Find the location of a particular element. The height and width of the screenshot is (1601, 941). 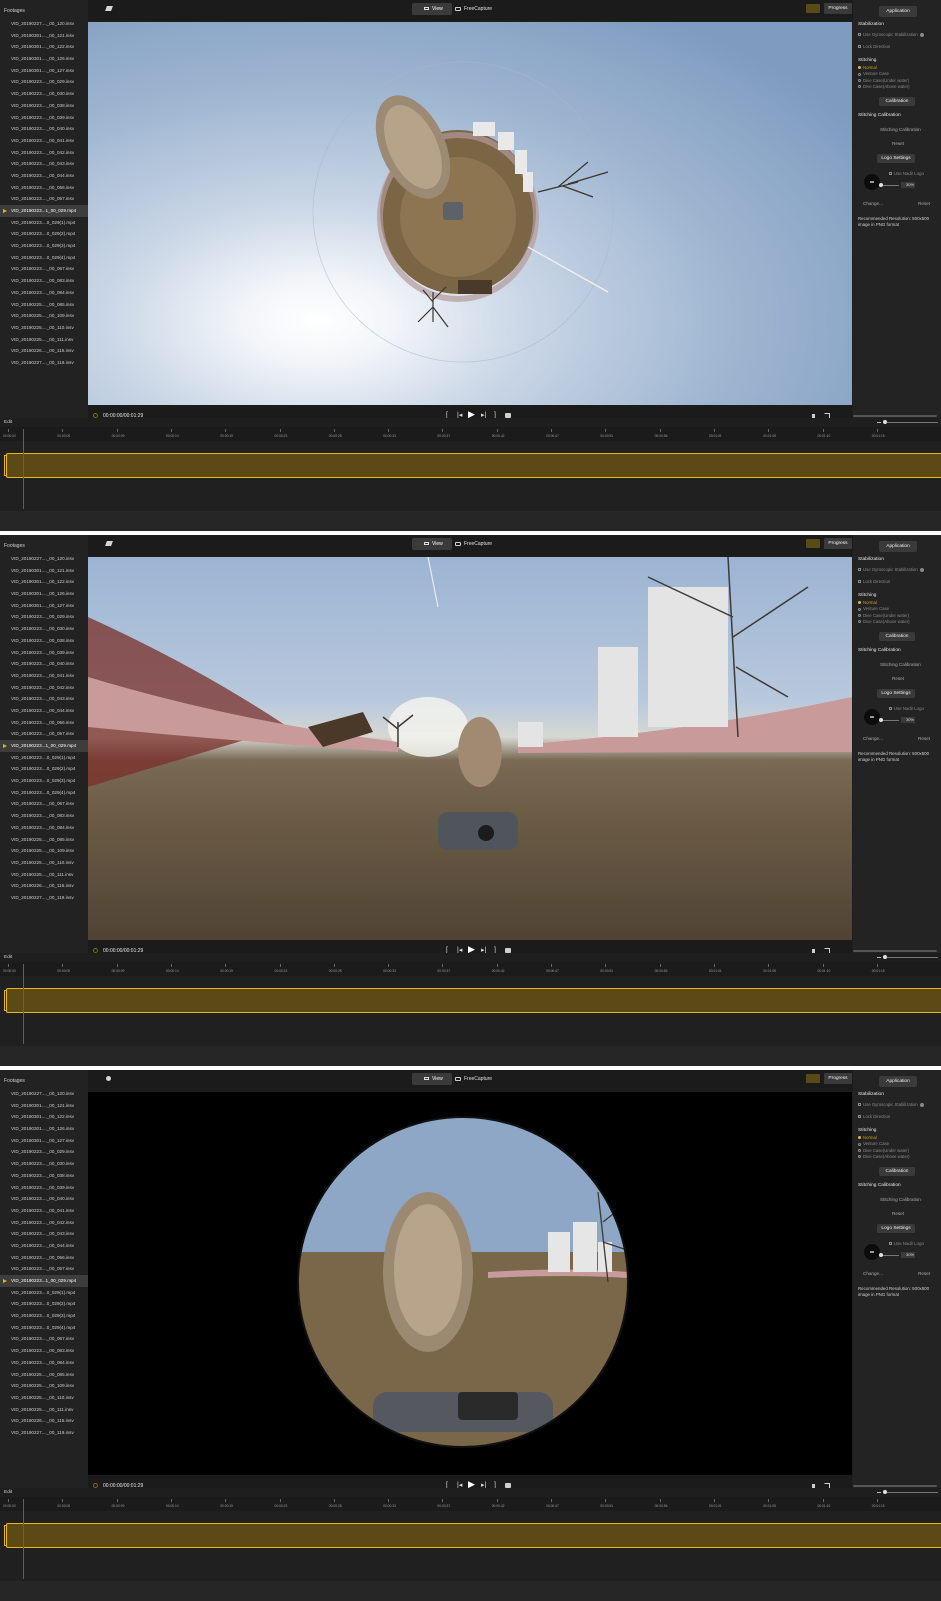

footage-item: VID_20190223...._00_030.insv is located at coordinates (44, 94).